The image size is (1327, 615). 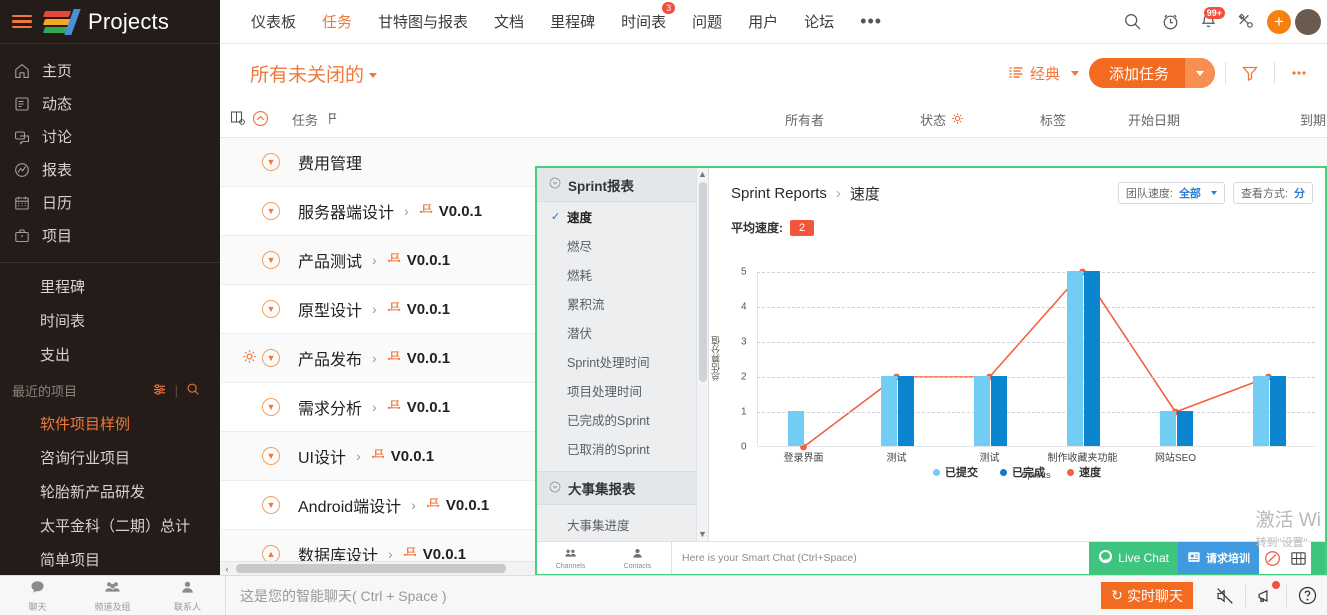 What do you see at coordinates (763, 21) in the screenshot?
I see `tab-users: 用户` at bounding box center [763, 21].